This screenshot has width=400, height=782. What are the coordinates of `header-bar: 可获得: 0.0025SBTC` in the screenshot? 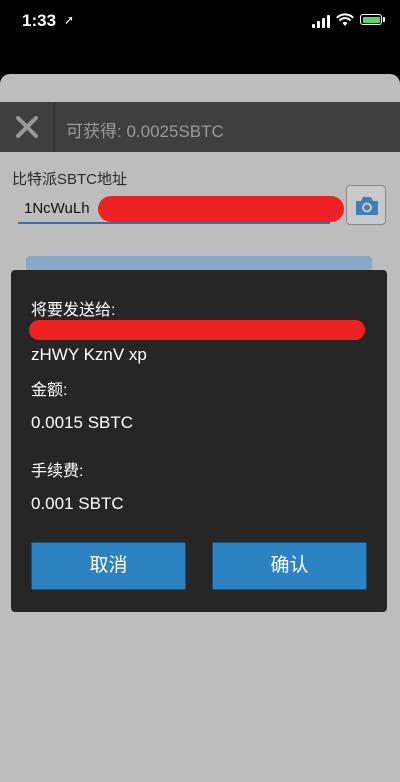 It's located at (200, 127).